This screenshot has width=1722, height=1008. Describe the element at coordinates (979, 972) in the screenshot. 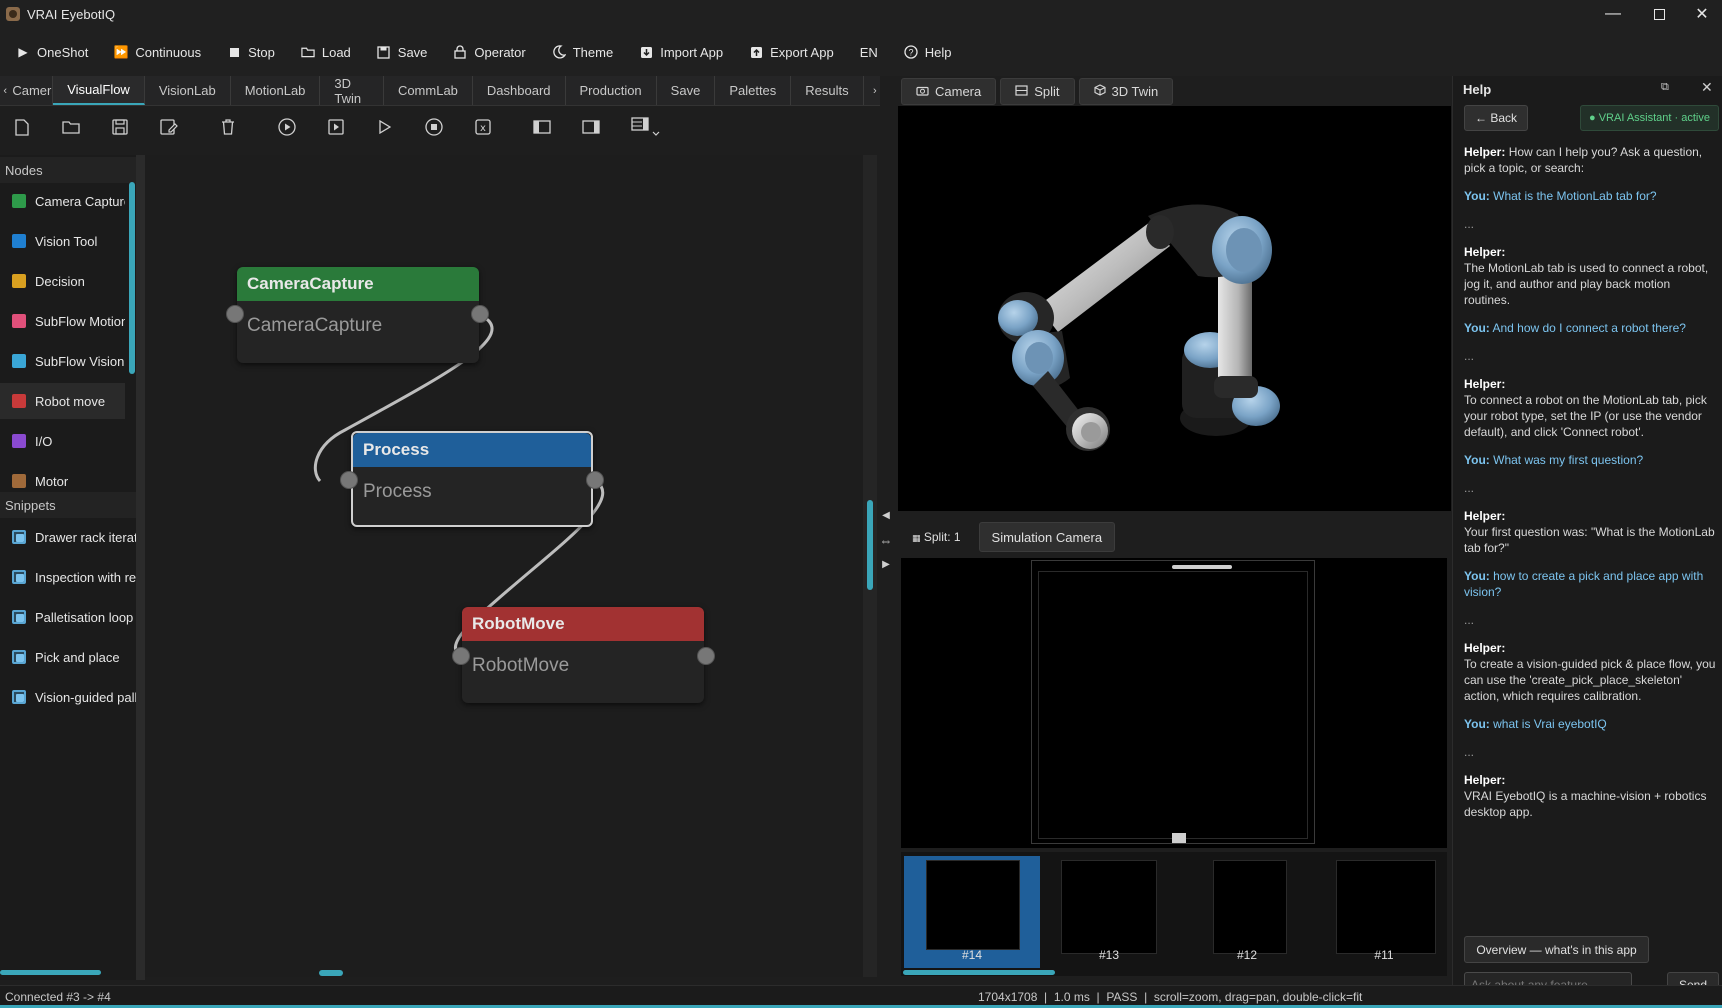

I see `thumbnails-scrollbar` at that location.